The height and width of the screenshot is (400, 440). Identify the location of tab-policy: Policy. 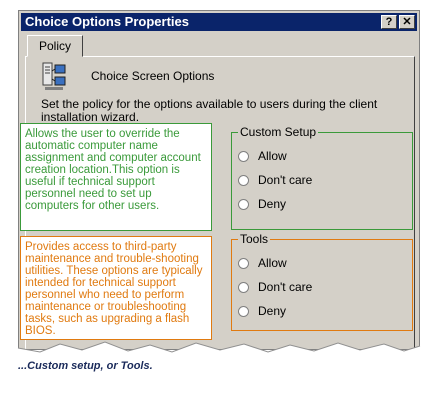
(55, 46).